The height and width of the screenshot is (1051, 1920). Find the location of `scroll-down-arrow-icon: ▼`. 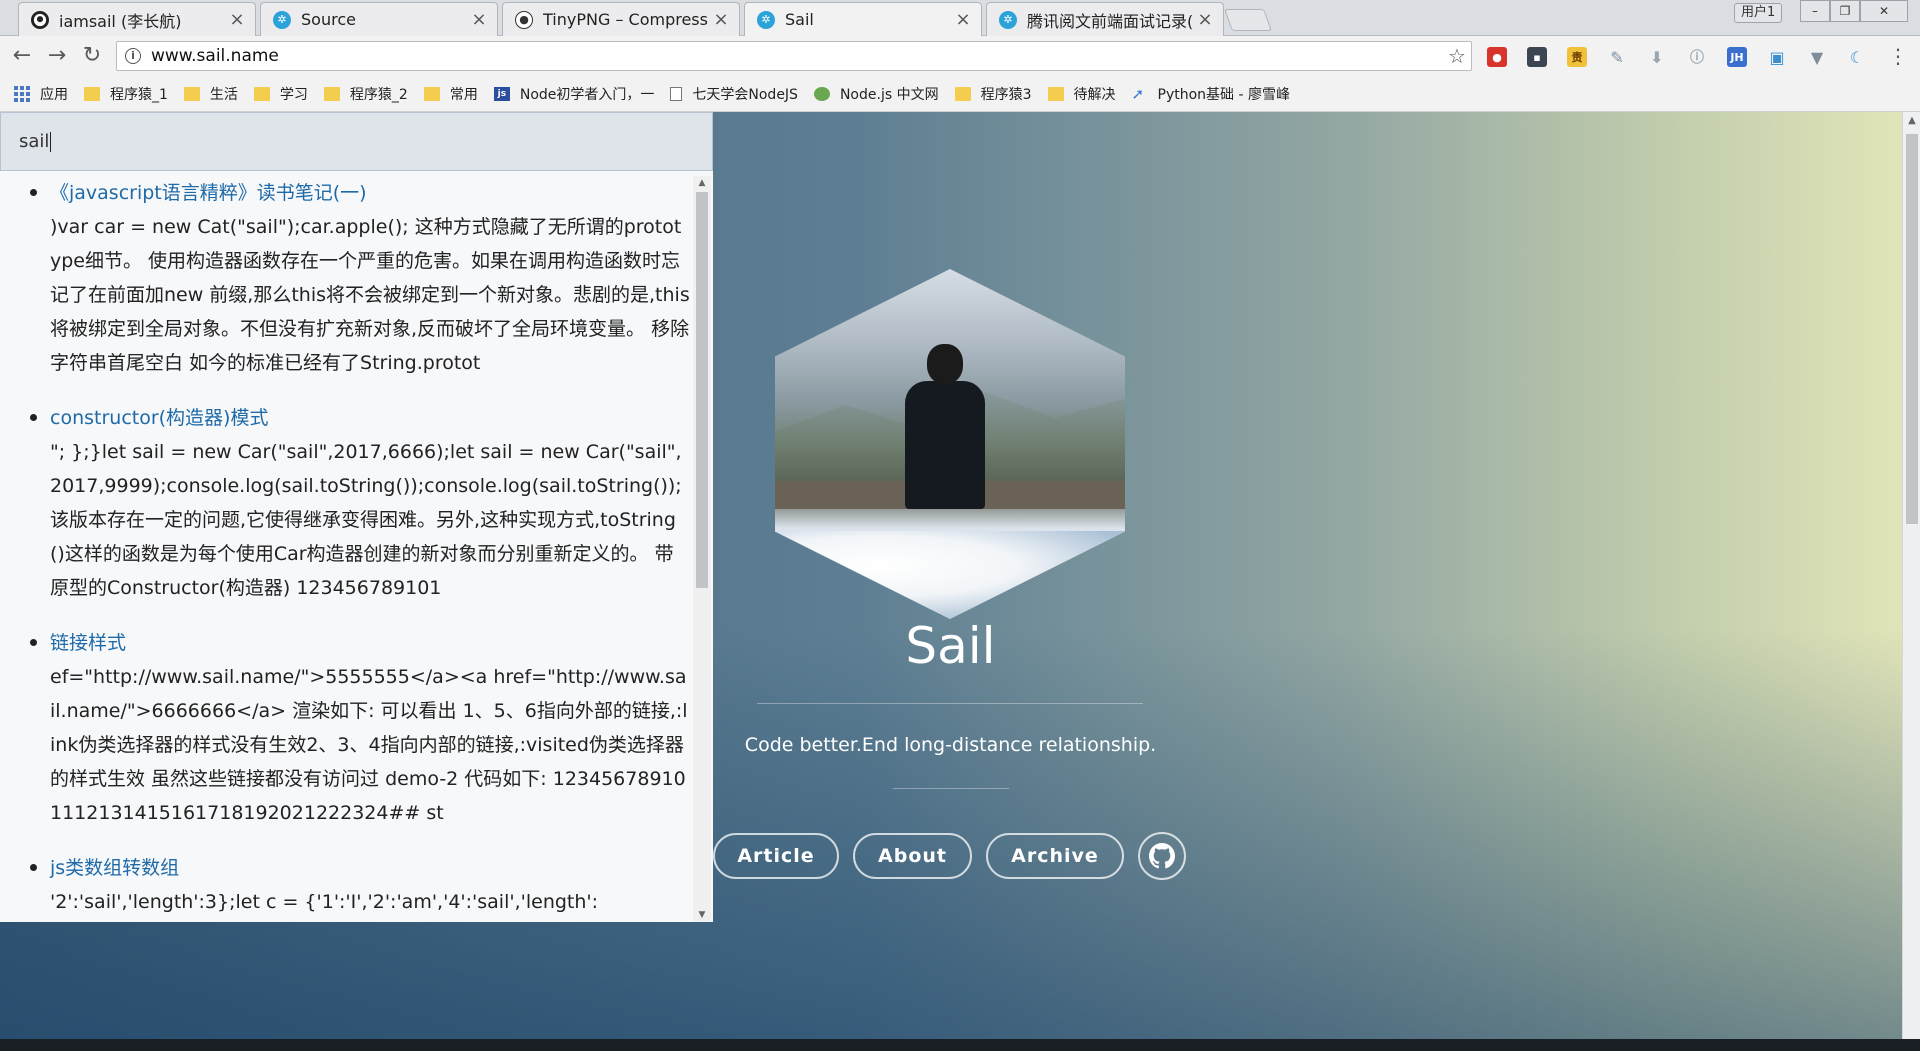

scroll-down-arrow-icon: ▼ is located at coordinates (702, 915).